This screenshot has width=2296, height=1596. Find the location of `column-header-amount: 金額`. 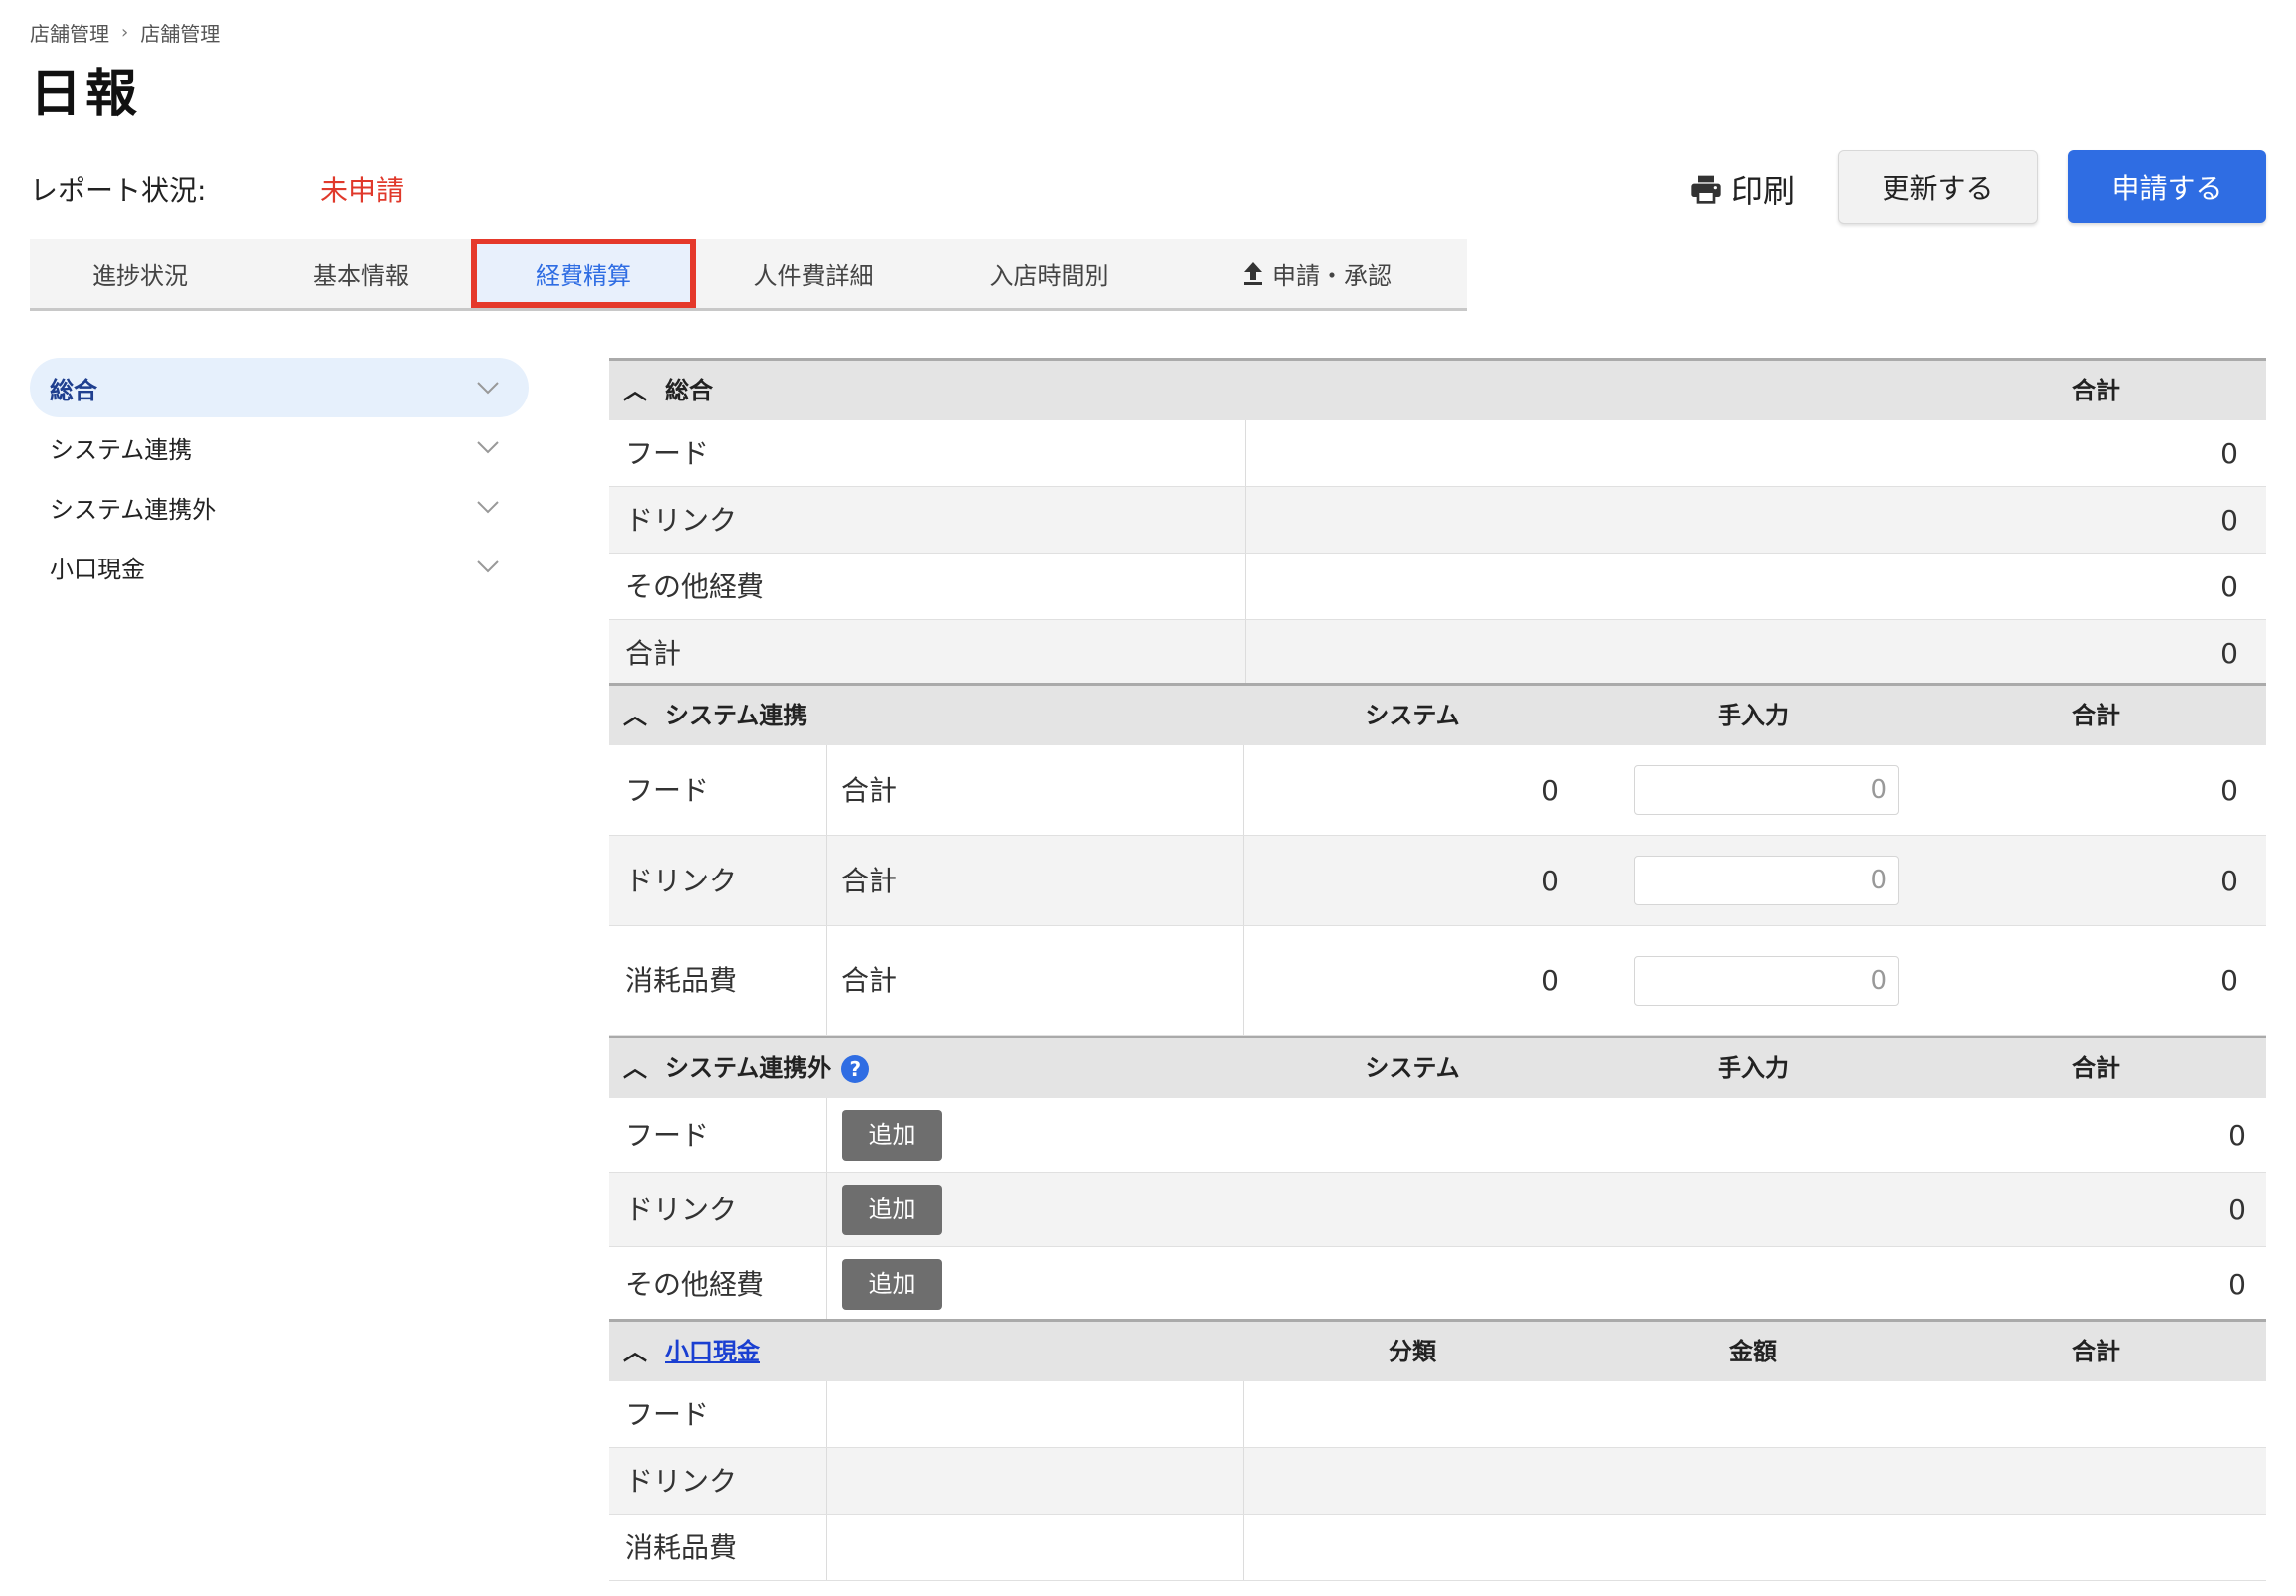

column-header-amount: 金額 is located at coordinates (1753, 1351).